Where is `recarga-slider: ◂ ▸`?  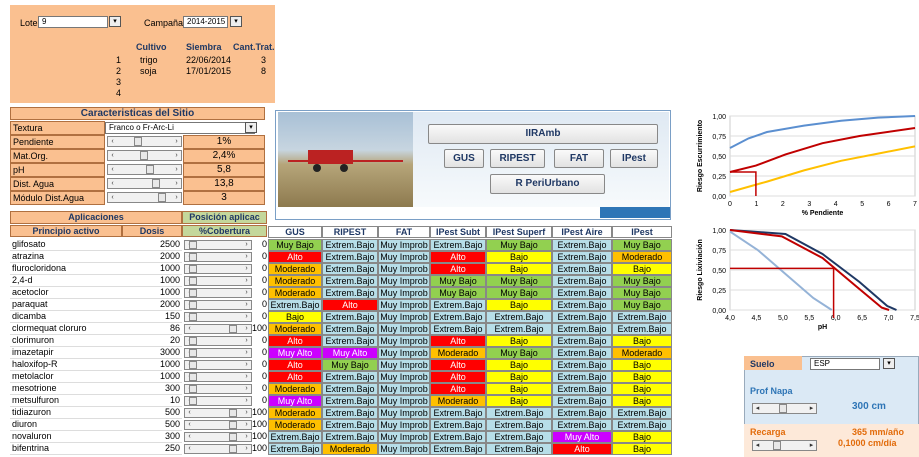
recarga-slider: ◂ ▸ is located at coordinates (784, 445).